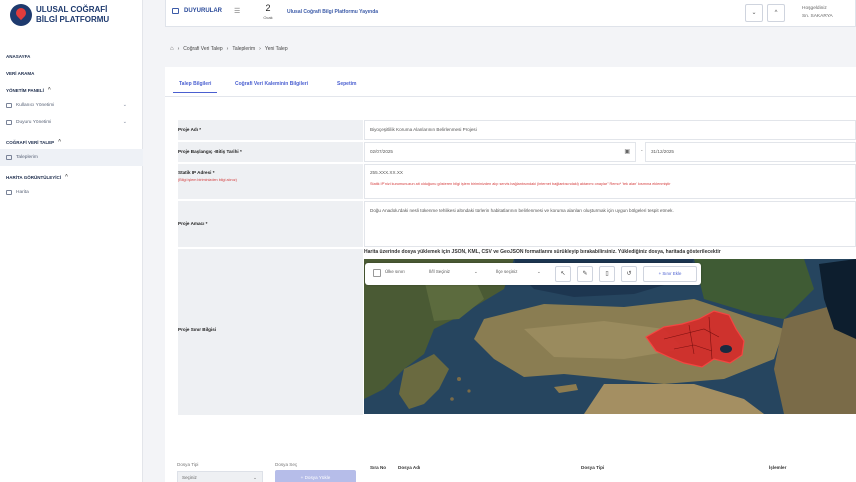  I want to click on project-name-label: Proje Adı *, so click(270, 130).